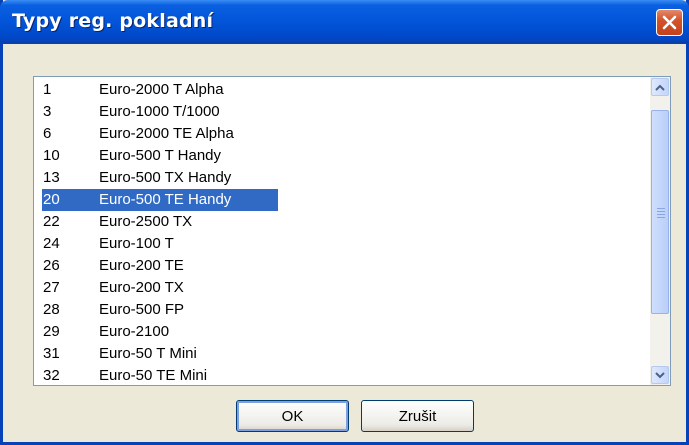  I want to click on item-code: 3, so click(47, 111).